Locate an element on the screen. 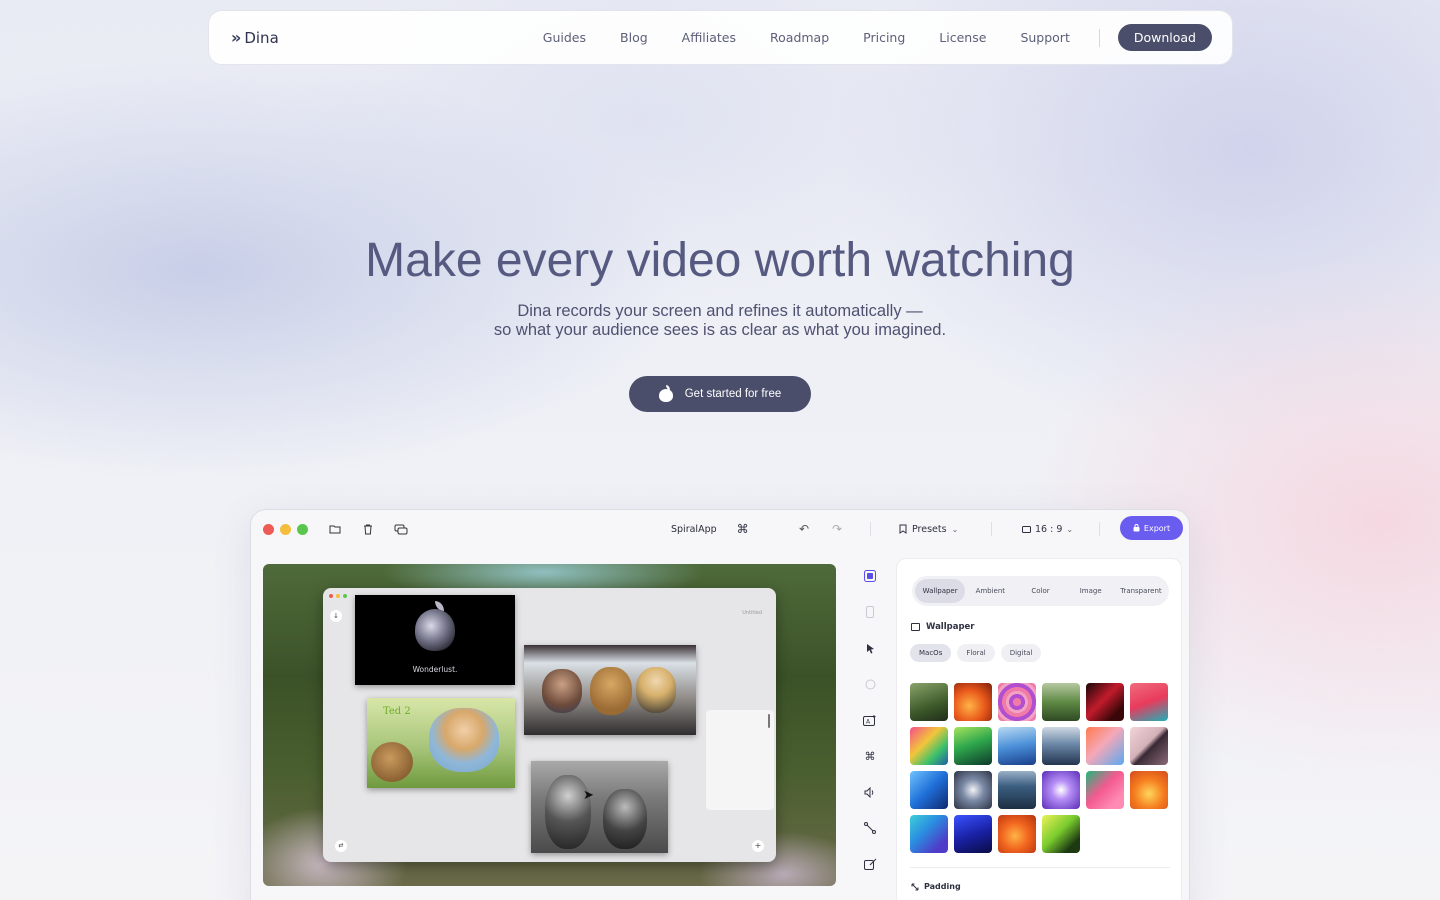 The image size is (1440, 900). nav-link-affiliates: Affiliates is located at coordinates (709, 37).